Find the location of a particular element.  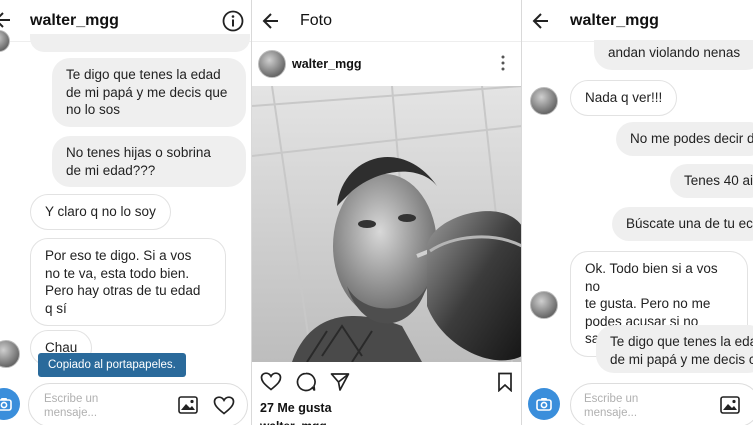

message-fragment is located at coordinates (140, 43).